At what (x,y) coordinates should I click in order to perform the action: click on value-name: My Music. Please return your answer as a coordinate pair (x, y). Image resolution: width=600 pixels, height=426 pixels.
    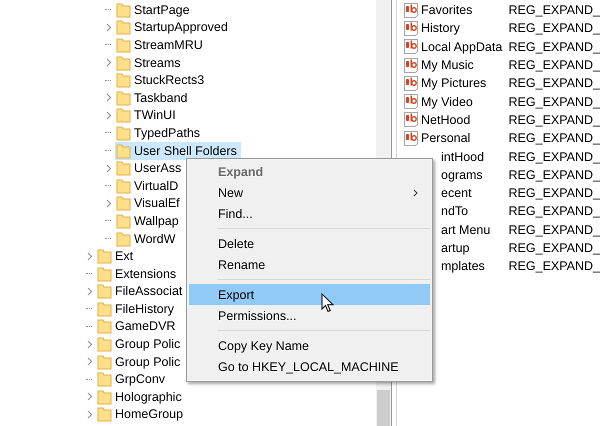
    Looking at the image, I should click on (447, 65).